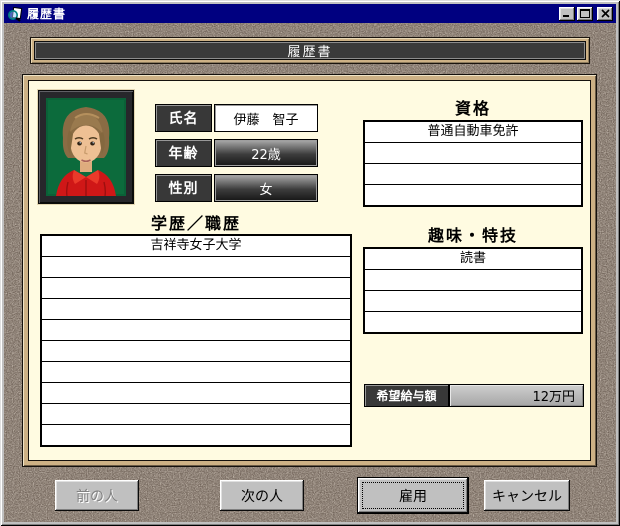  What do you see at coordinates (413, 495) in the screenshot?
I see `hire-button: 雇用` at bounding box center [413, 495].